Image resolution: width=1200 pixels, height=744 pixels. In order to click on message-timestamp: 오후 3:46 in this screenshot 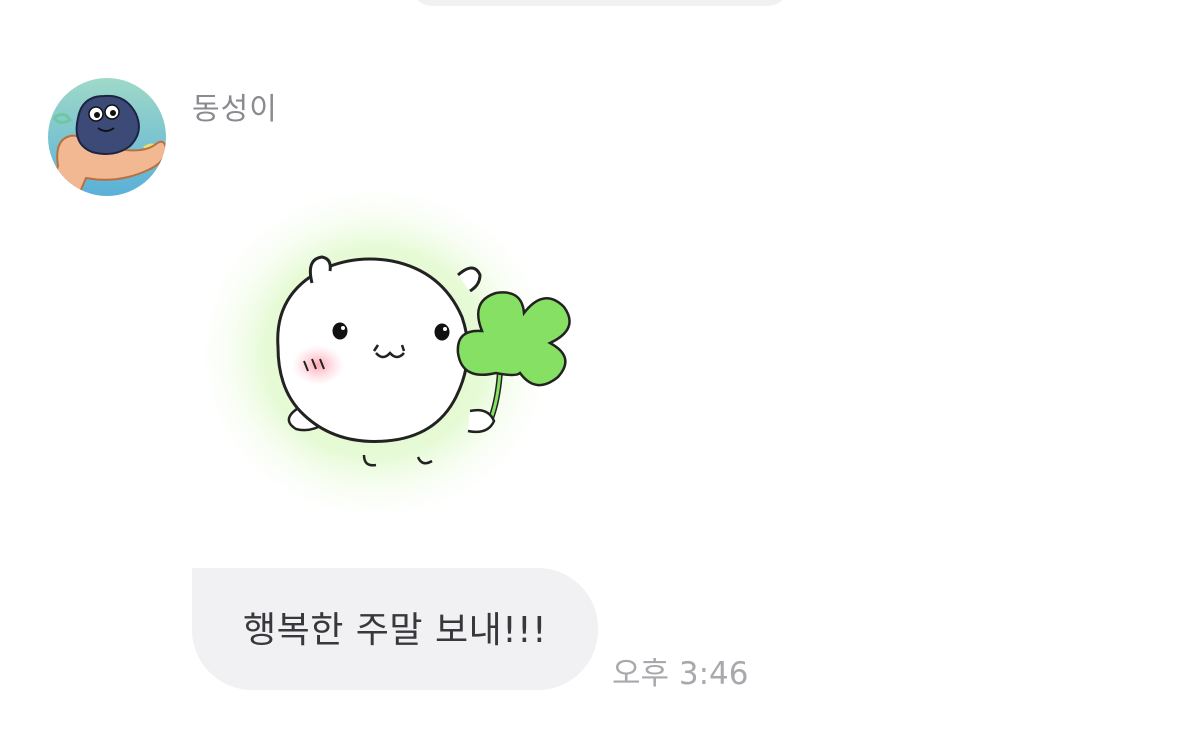, I will do `click(680, 674)`.